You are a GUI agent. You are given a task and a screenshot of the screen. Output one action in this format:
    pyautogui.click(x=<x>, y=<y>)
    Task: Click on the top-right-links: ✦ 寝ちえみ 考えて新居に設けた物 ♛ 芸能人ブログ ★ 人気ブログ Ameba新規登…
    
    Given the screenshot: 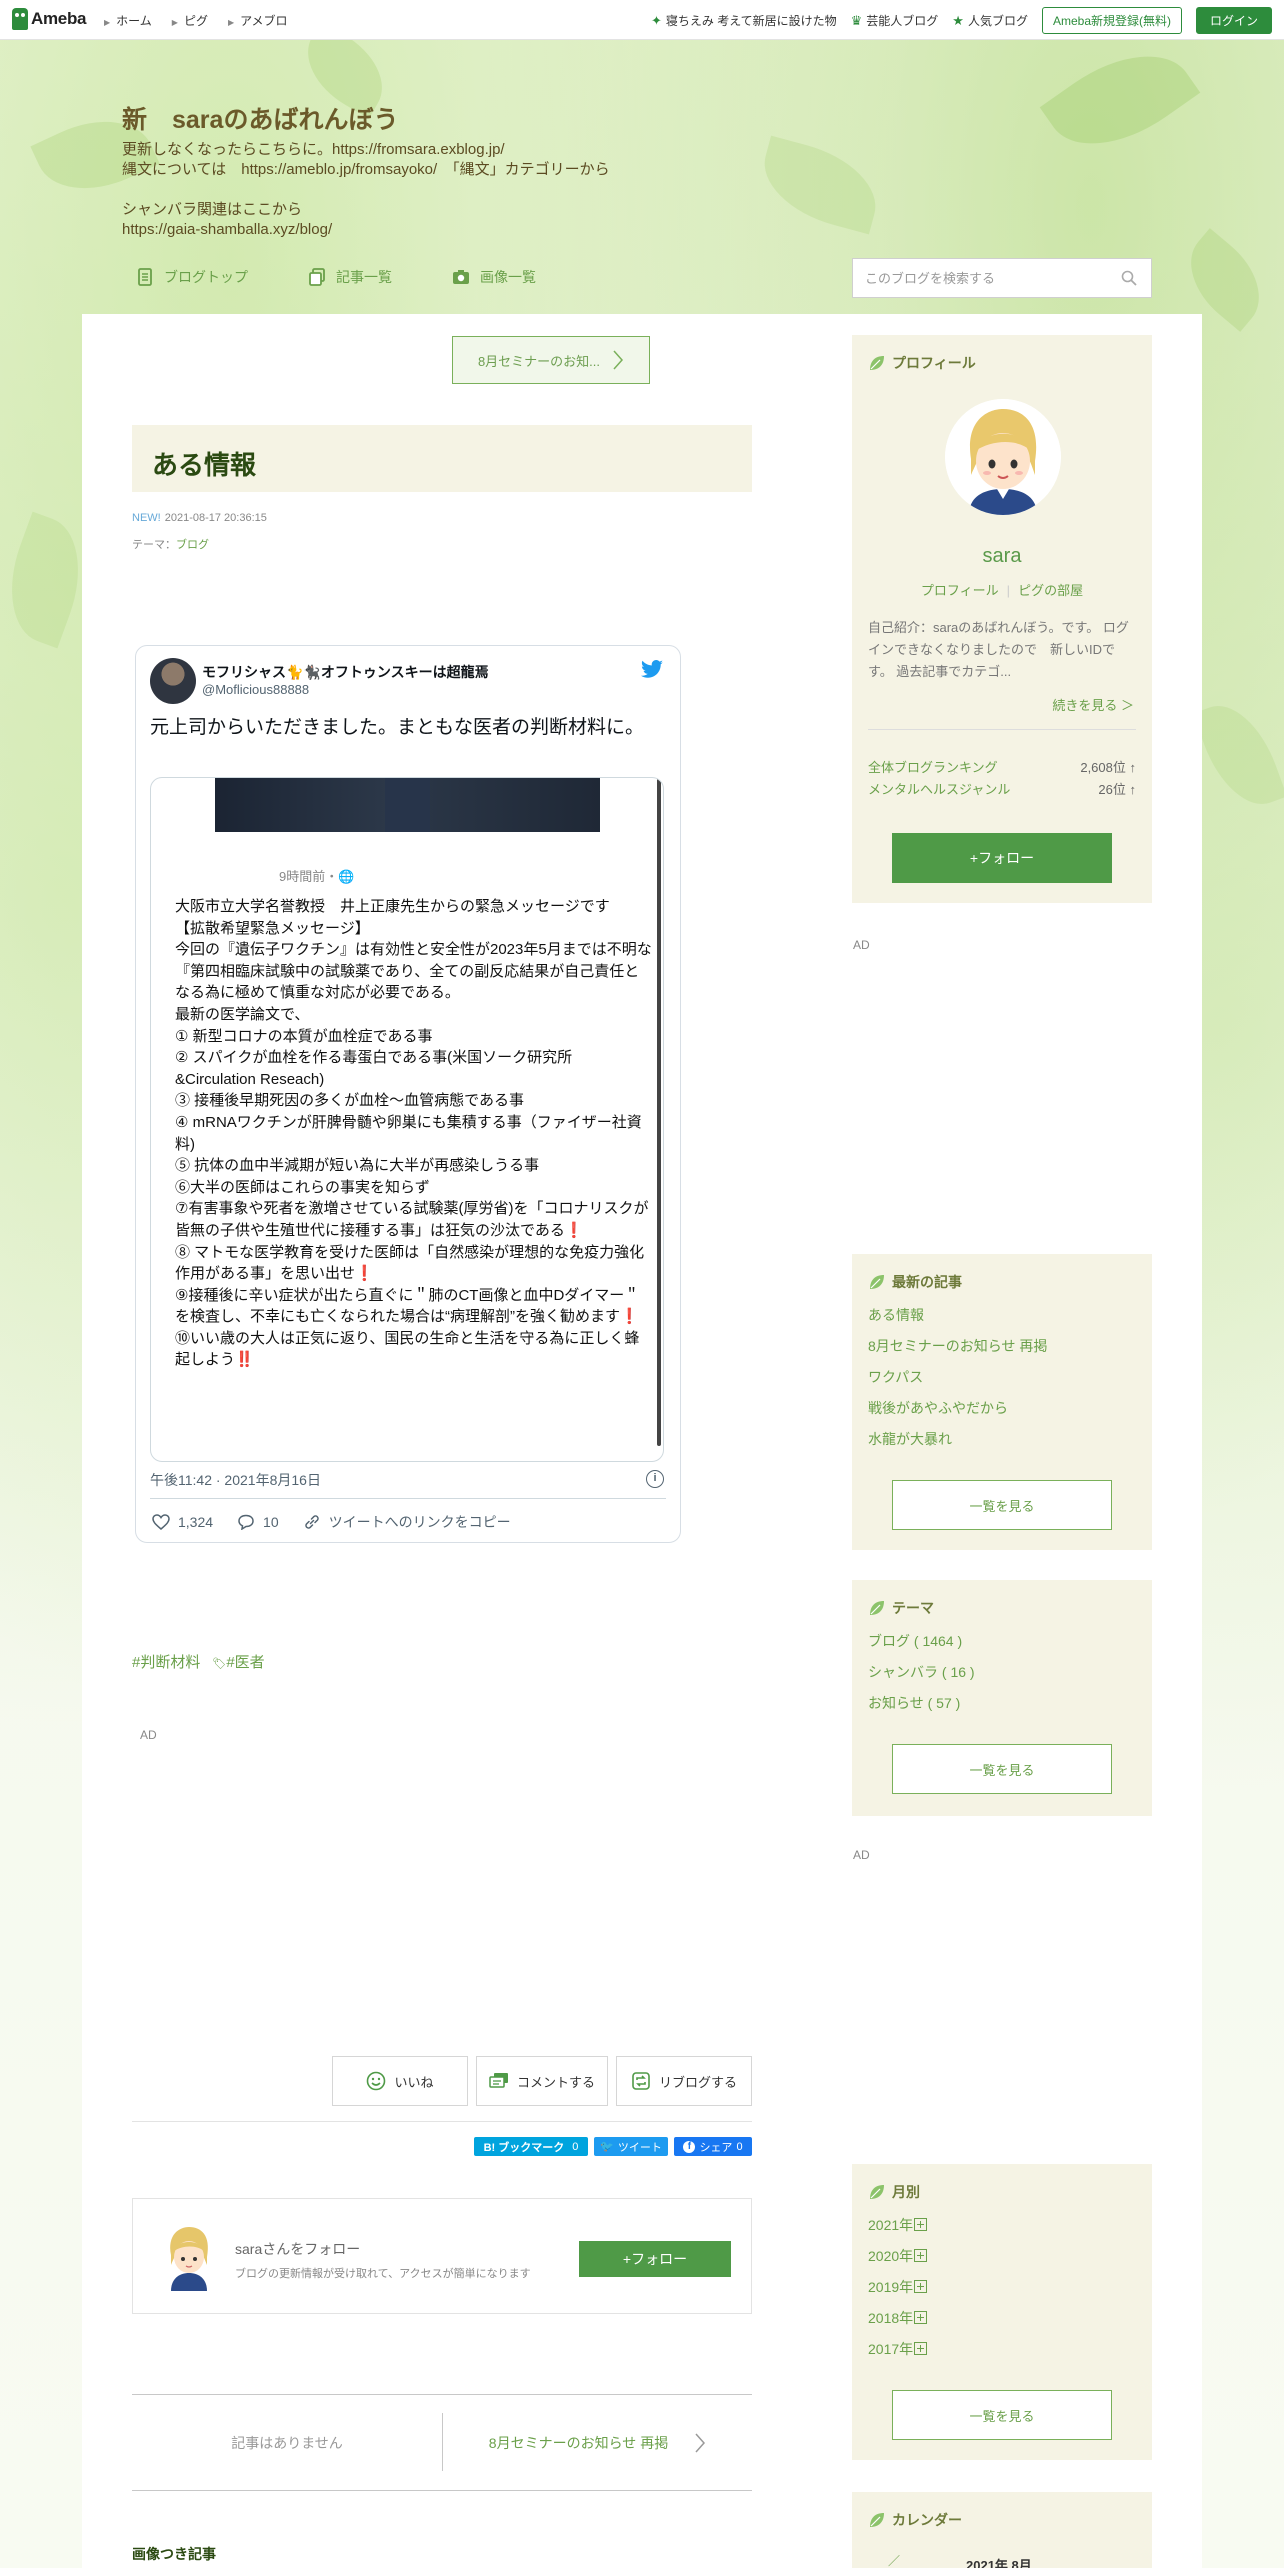 What is the action you would take?
    pyautogui.click(x=961, y=20)
    